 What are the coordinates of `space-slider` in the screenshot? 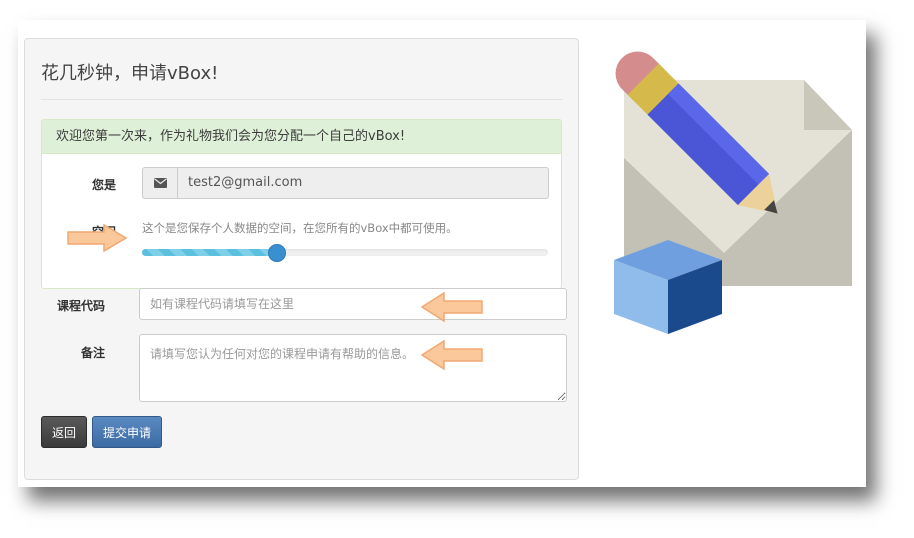 It's located at (345, 253).